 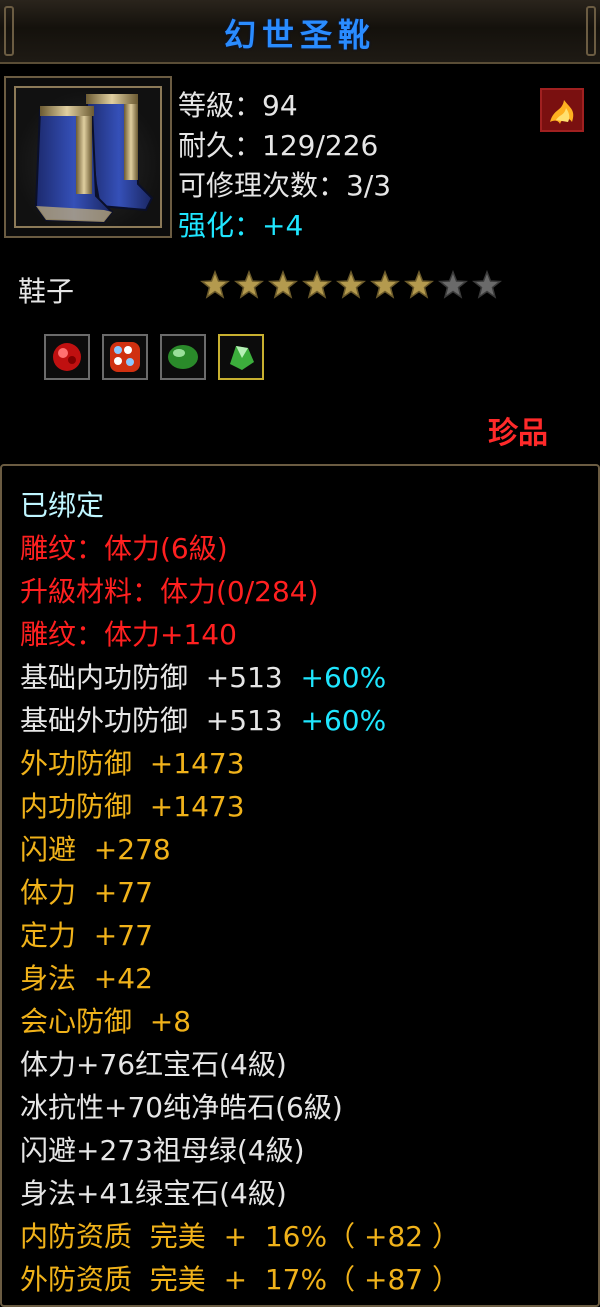 What do you see at coordinates (128, 634) in the screenshot?
I see `engrave-bonus-line: 雕纹：体力+140` at bounding box center [128, 634].